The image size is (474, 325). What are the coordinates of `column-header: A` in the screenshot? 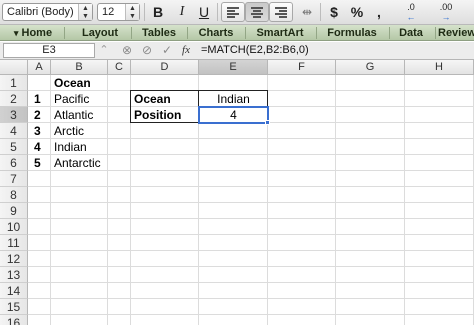 It's located at (39, 67).